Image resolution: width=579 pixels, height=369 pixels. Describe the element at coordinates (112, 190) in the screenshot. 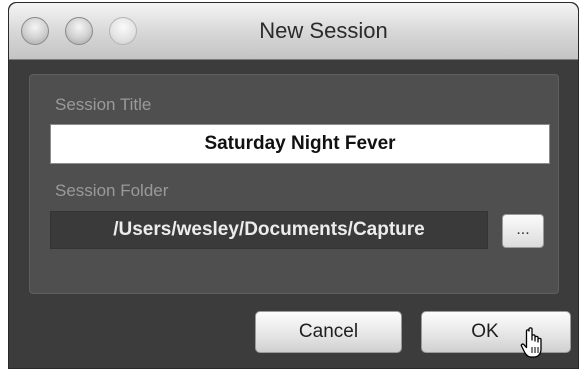

I see `session-folder-label: Session Folder` at that location.